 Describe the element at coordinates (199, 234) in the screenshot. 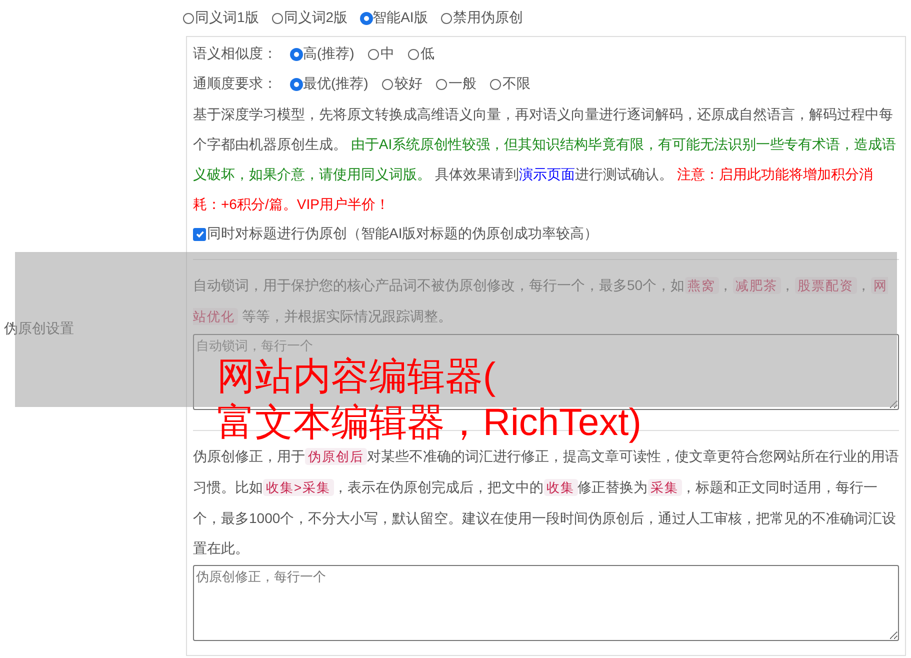

I see `checkbox` at that location.